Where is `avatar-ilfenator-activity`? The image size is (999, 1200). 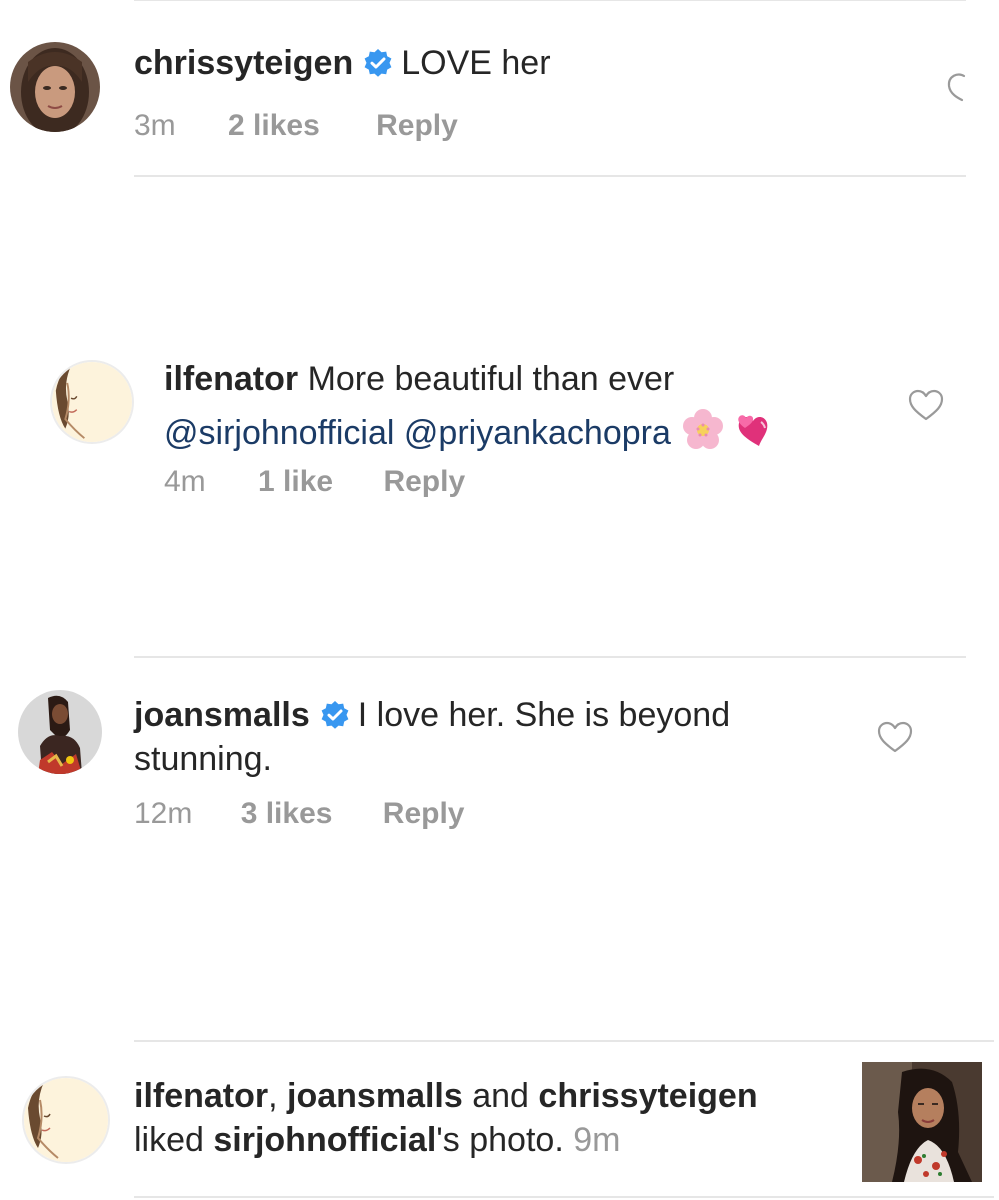
avatar-ilfenator-activity is located at coordinates (66, 1120).